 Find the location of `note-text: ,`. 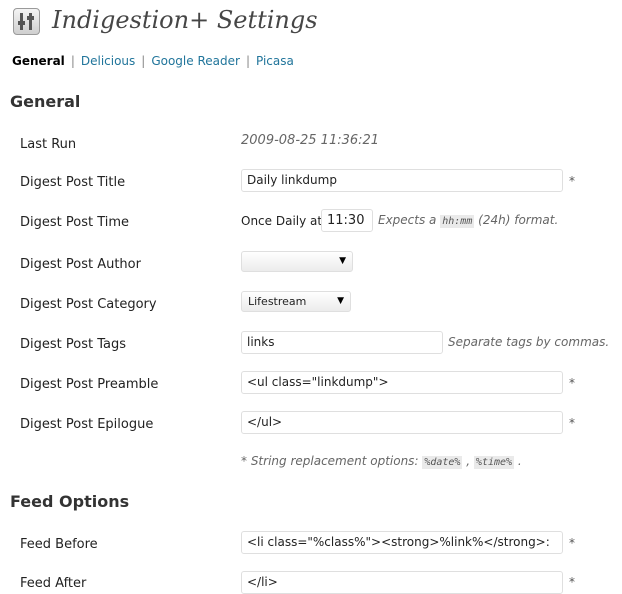

note-text: , is located at coordinates (468, 461).